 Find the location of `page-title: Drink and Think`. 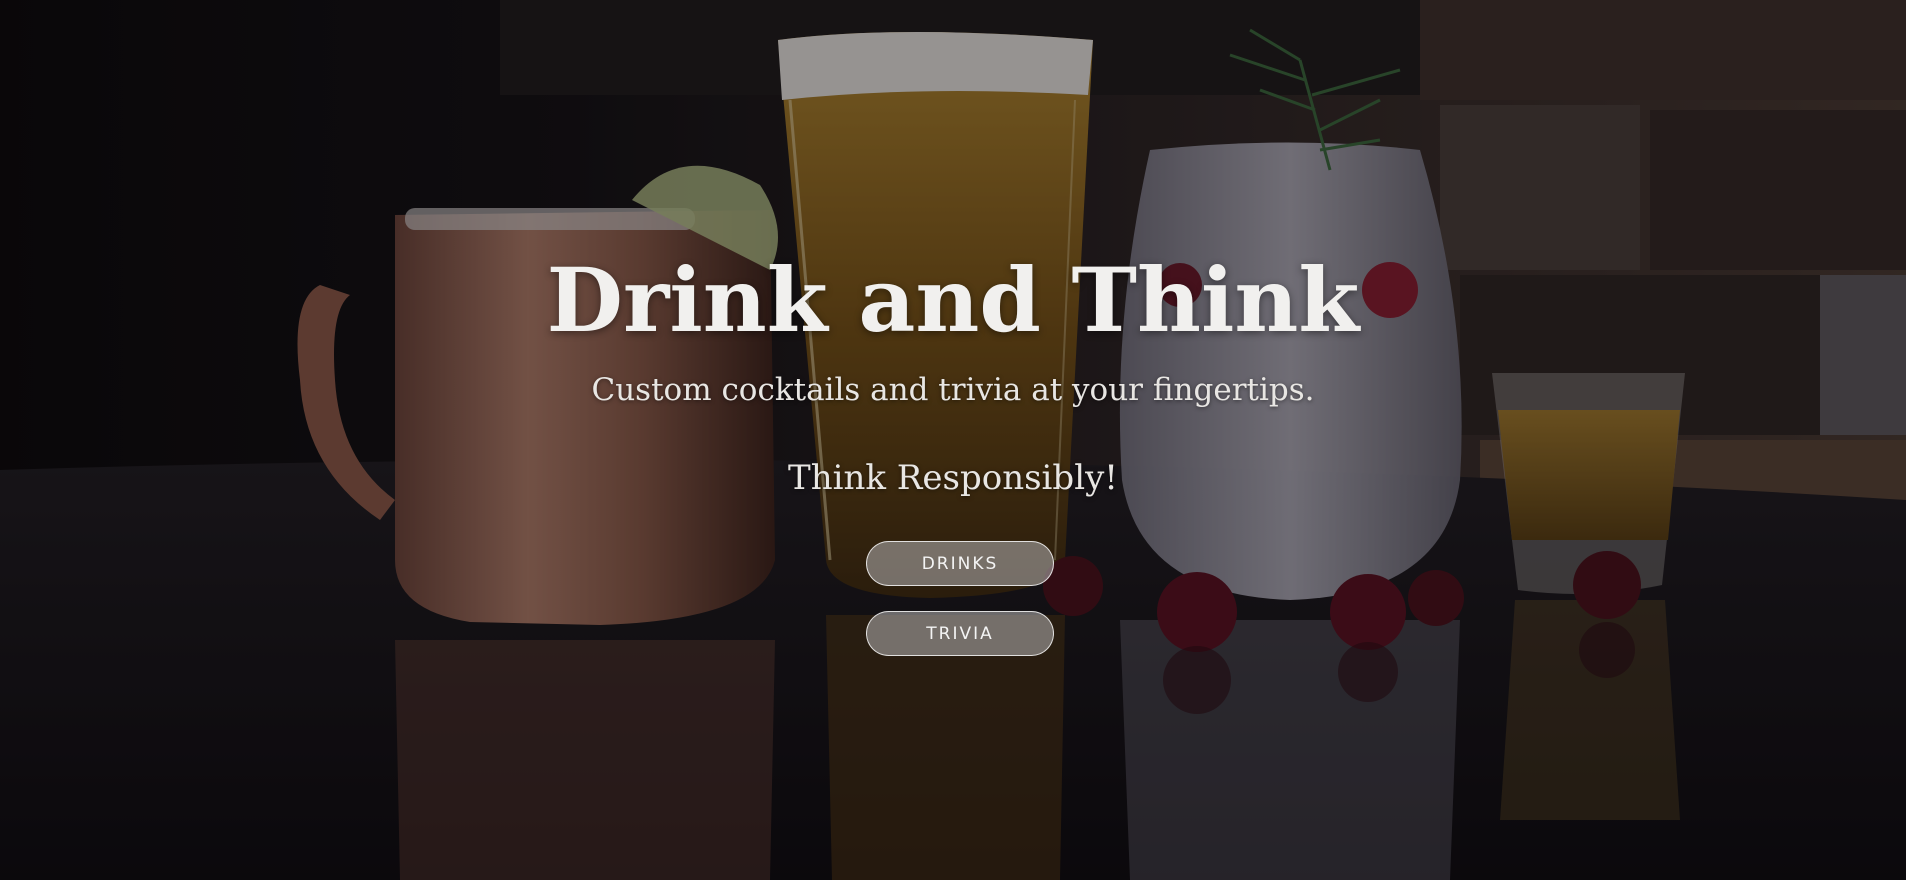

page-title: Drink and Think is located at coordinates (953, 300).